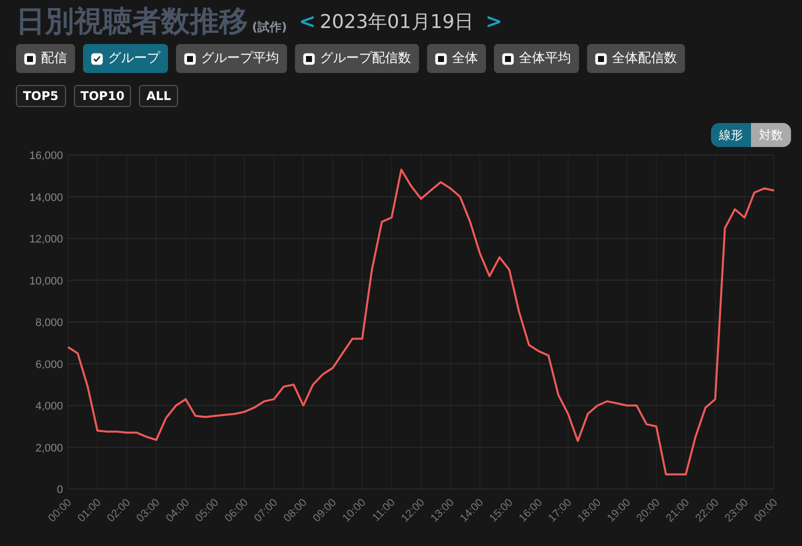 The height and width of the screenshot is (546, 802). What do you see at coordinates (49, 323) in the screenshot?
I see `y-axis-label: 8,000` at bounding box center [49, 323].